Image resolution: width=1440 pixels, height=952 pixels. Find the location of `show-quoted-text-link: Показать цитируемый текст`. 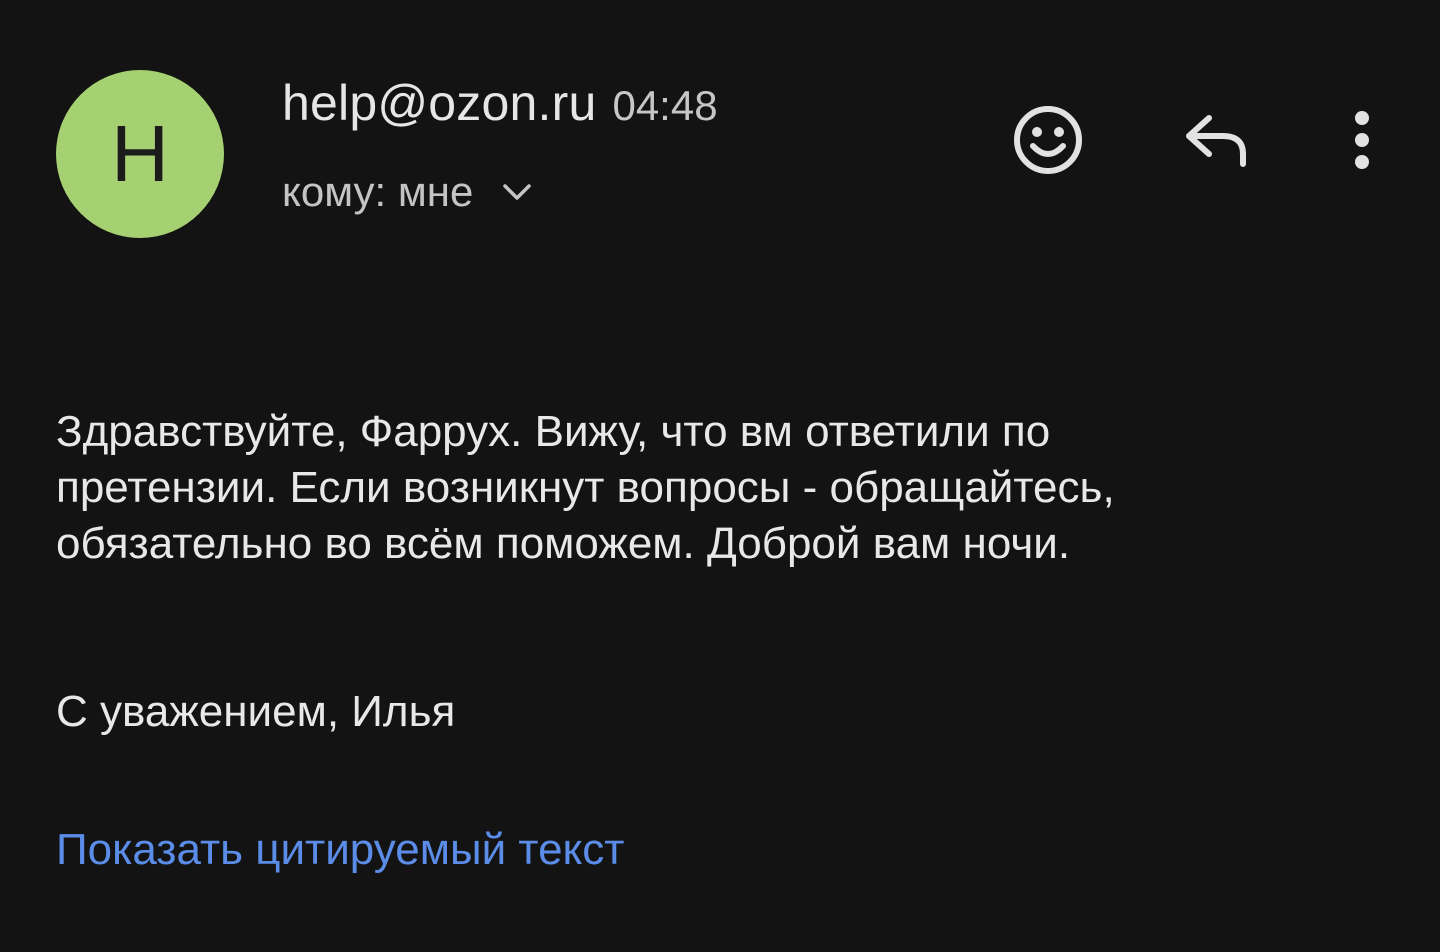

show-quoted-text-link: Показать цитируемый текст is located at coordinates (340, 850).